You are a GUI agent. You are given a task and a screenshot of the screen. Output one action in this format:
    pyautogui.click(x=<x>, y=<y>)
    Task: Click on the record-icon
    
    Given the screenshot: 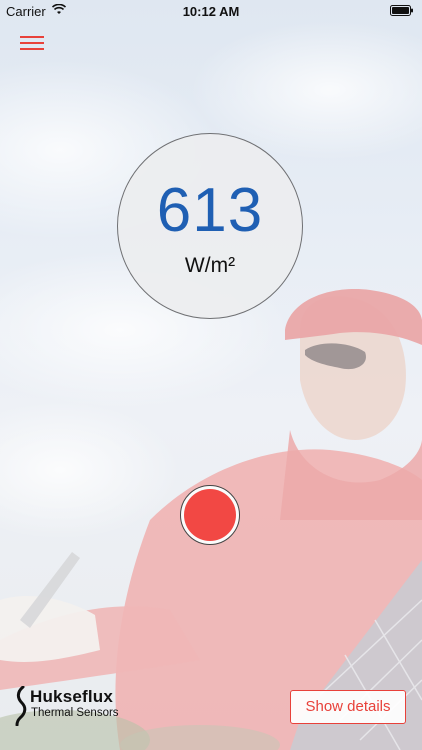 What is the action you would take?
    pyautogui.click(x=210, y=515)
    